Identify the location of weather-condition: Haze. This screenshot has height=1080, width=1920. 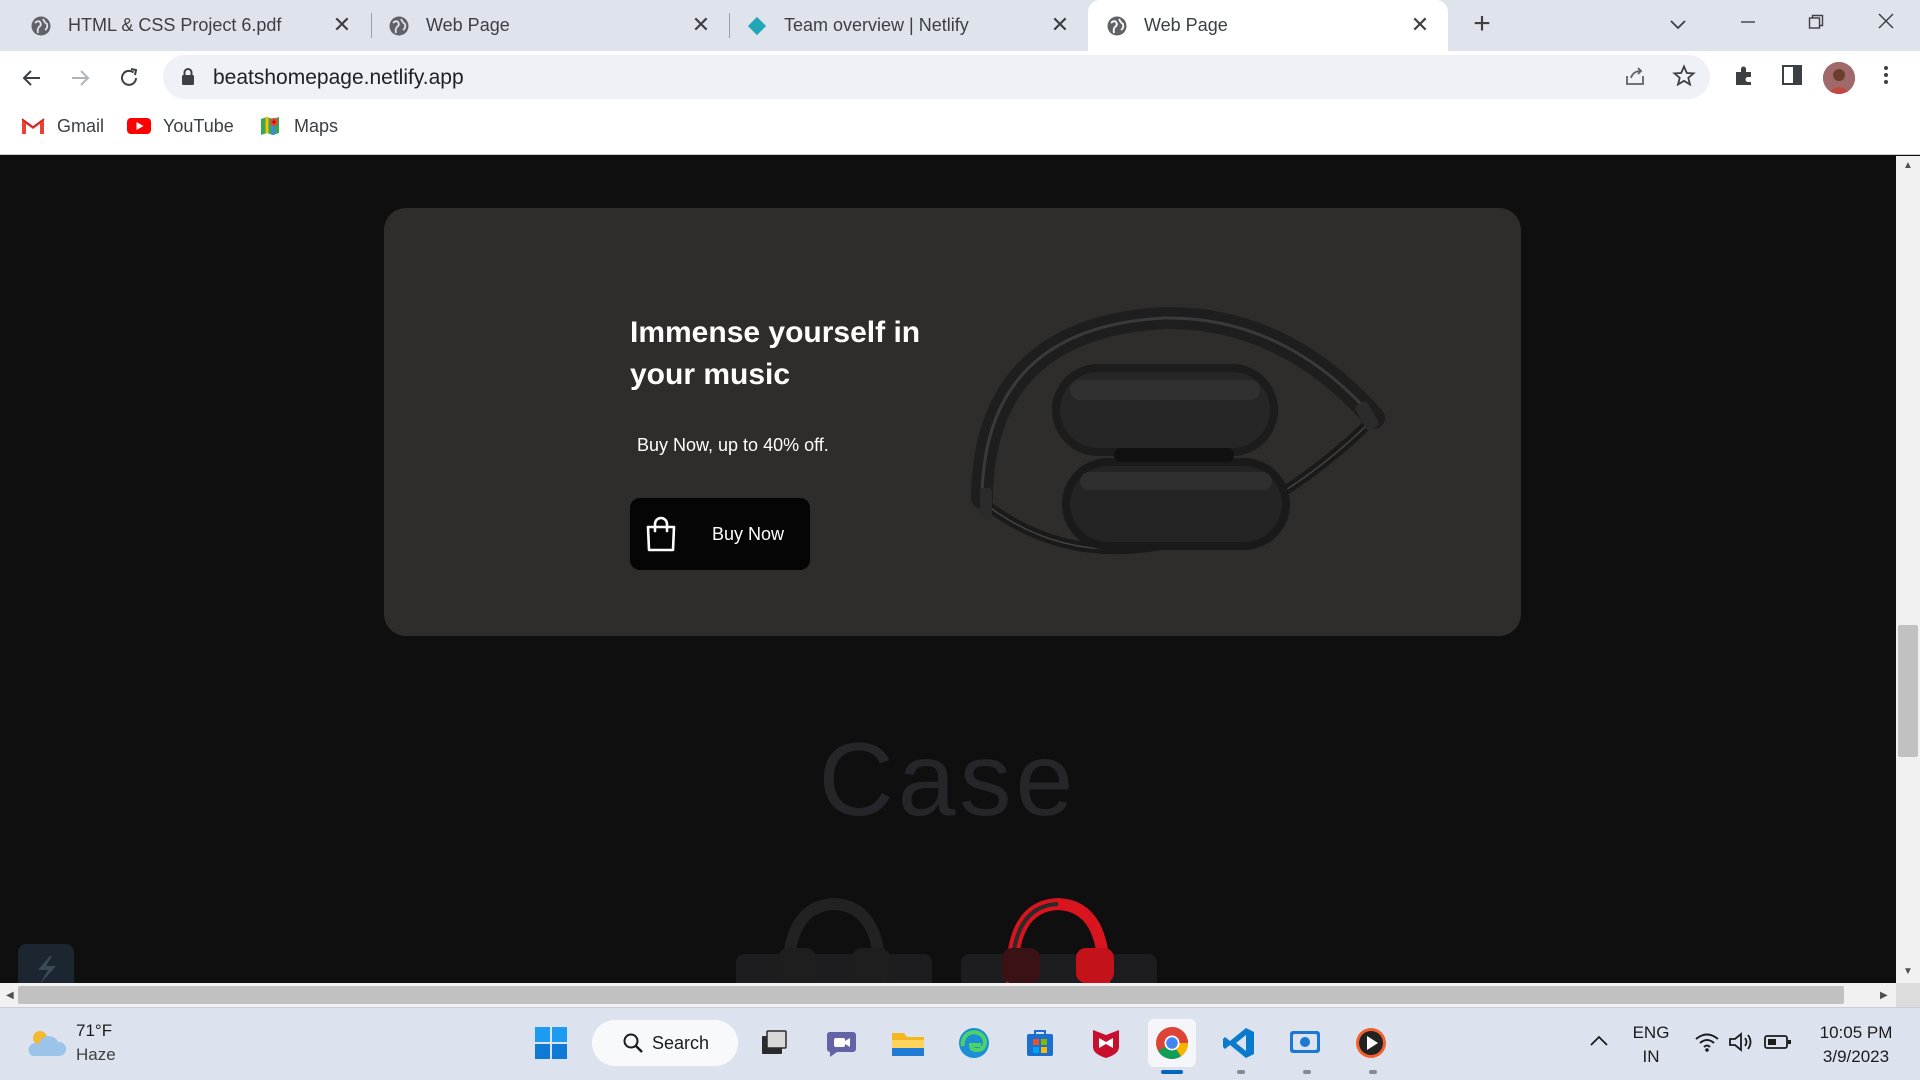
(96, 1055).